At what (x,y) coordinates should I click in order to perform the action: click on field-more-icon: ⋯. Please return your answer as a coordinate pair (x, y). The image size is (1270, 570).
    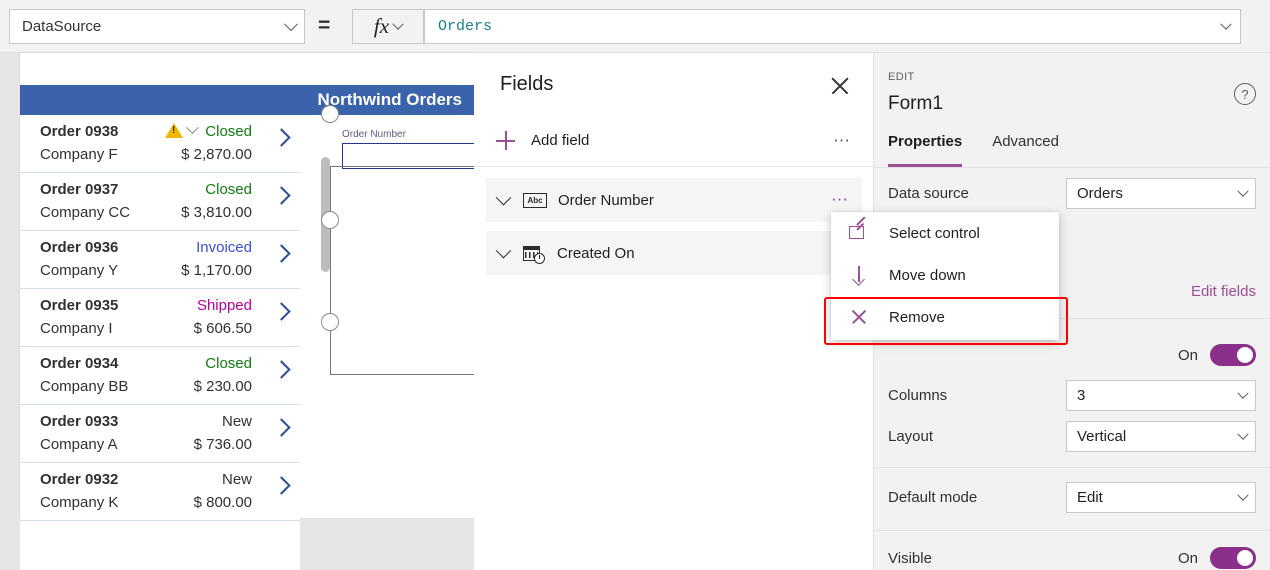
    Looking at the image, I should click on (840, 199).